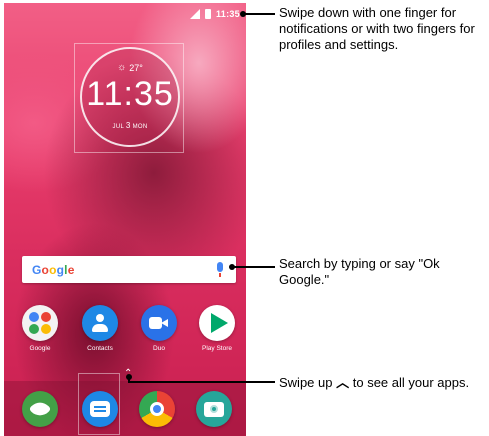 This screenshot has height=436, width=489. Describe the element at coordinates (194, 14) in the screenshot. I see `signal-icon` at that location.